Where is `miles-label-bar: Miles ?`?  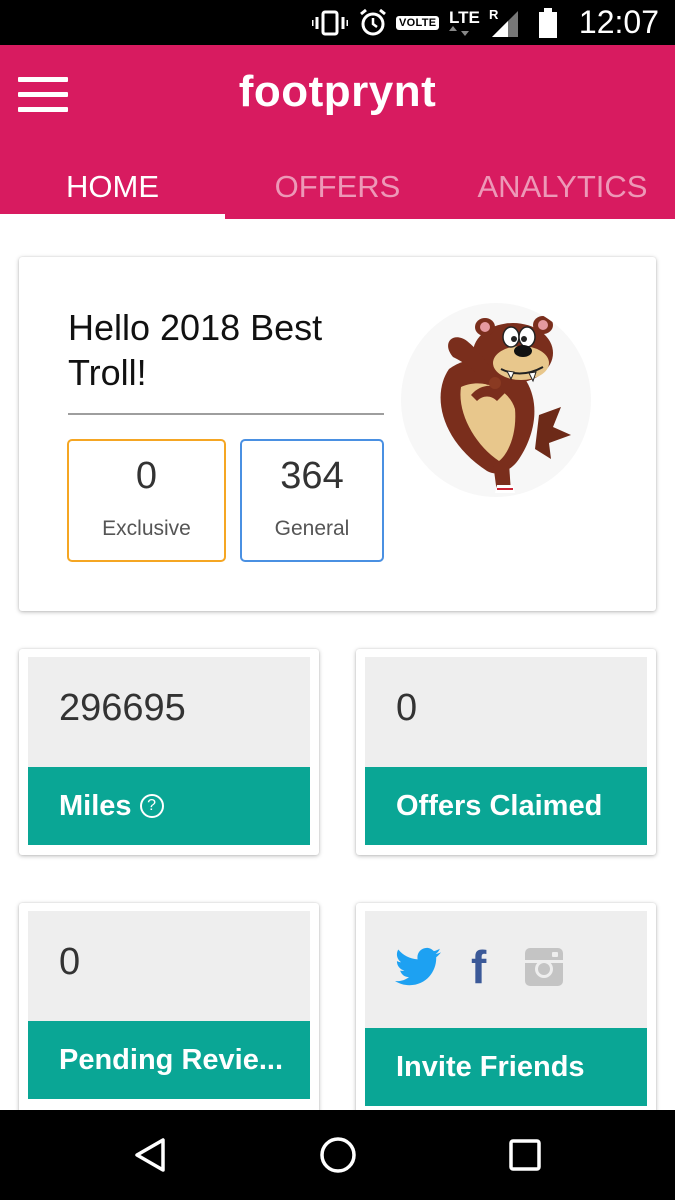 miles-label-bar: Miles ? is located at coordinates (169, 806).